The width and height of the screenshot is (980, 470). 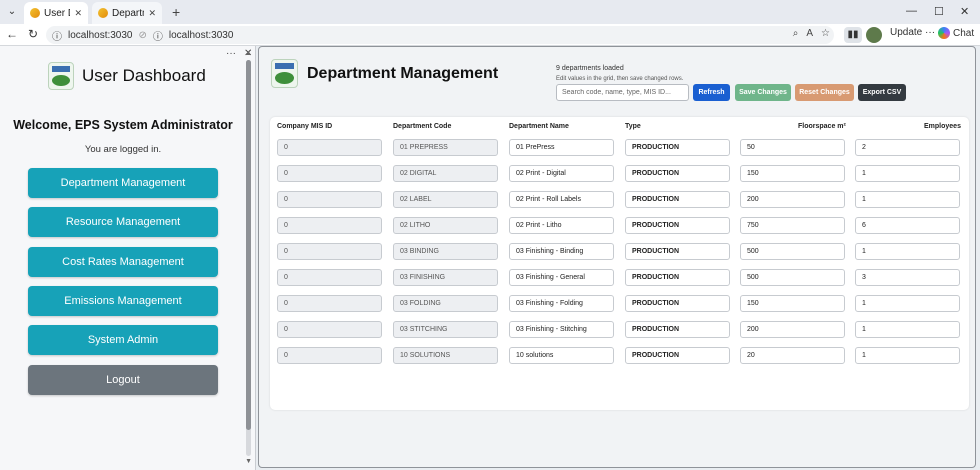 What do you see at coordinates (123, 125) in the screenshot?
I see `welcome-message: Welcome, EPS System Administrator` at bounding box center [123, 125].